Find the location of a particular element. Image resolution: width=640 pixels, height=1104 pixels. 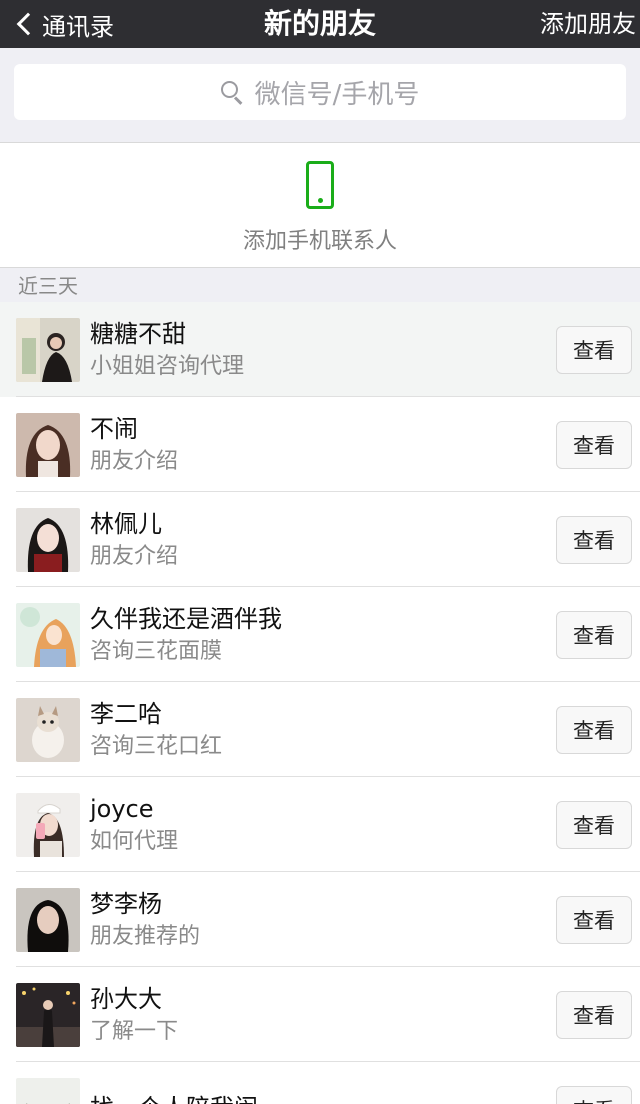

search-icon is located at coordinates (231, 93).